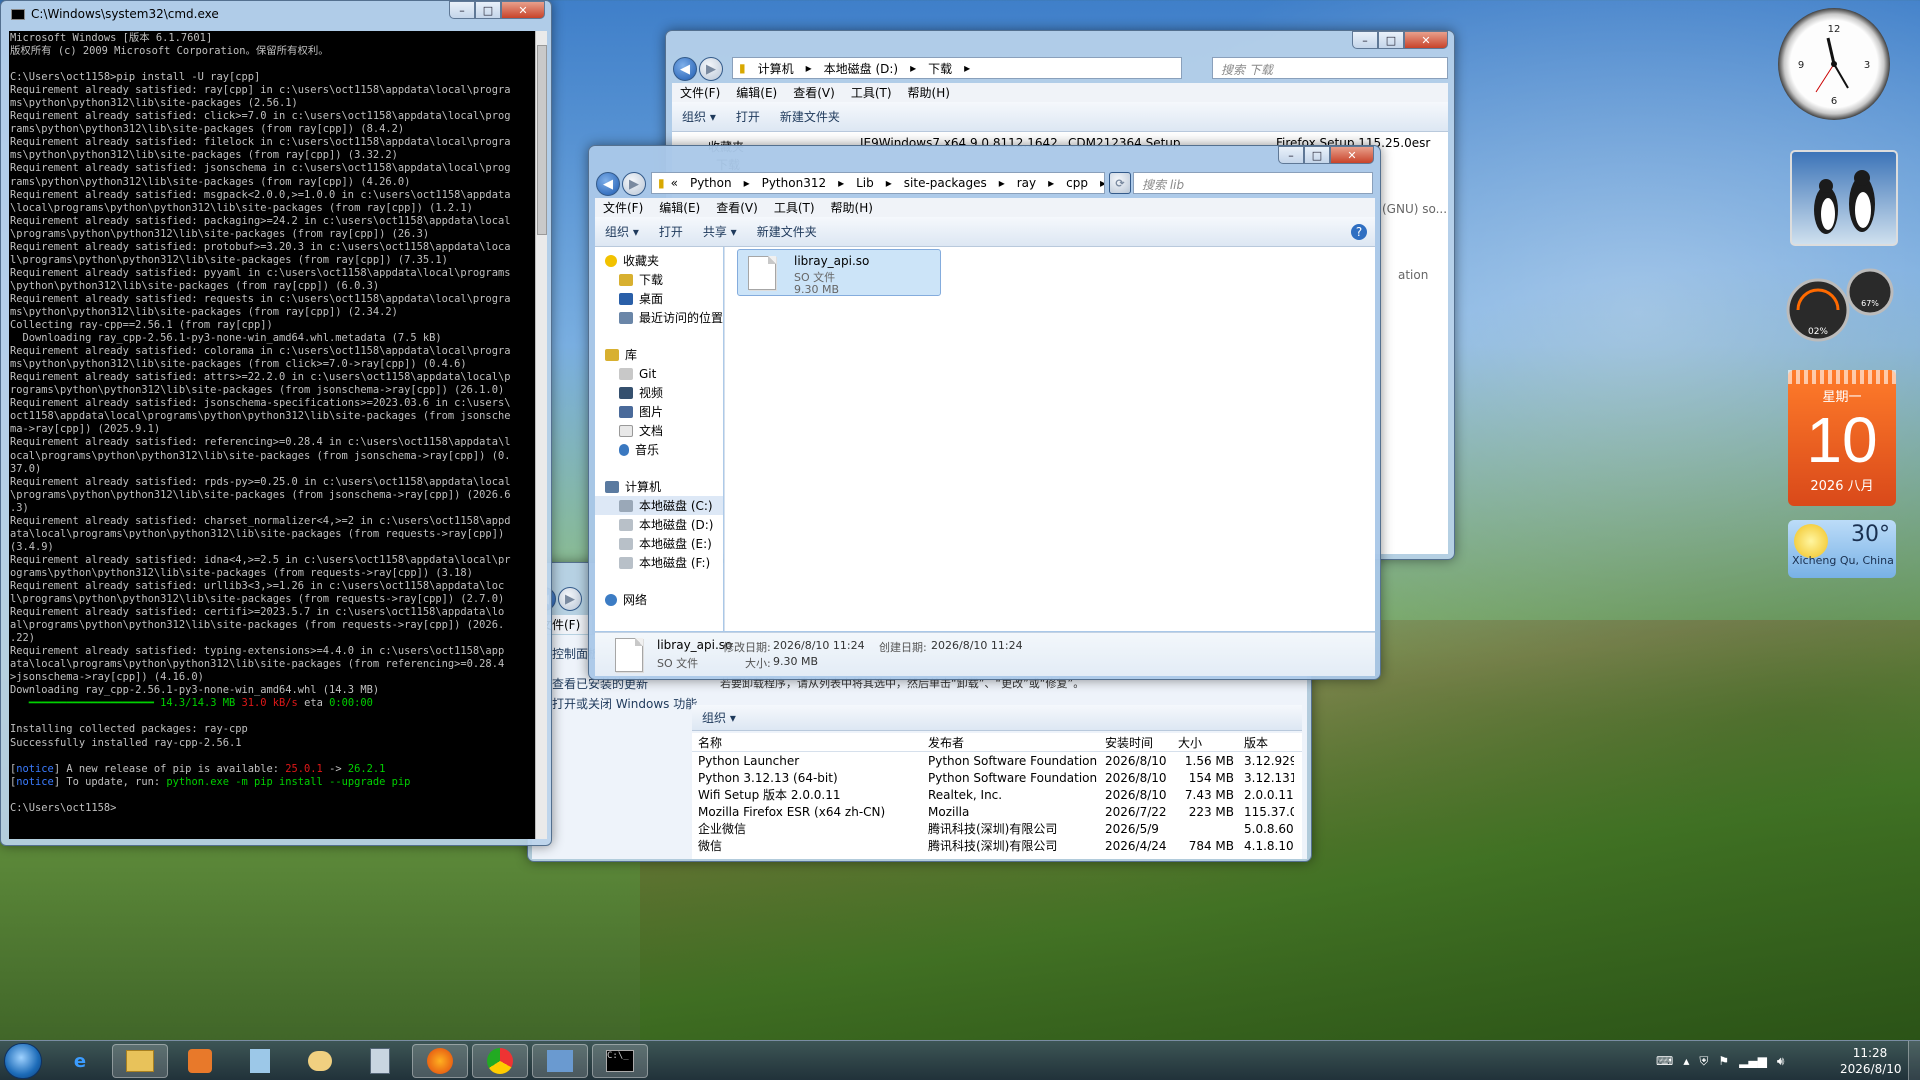 This screenshot has width=1920, height=1080. Describe the element at coordinates (380, 1061) in the screenshot. I see `calculator-taskbar-icon` at that location.